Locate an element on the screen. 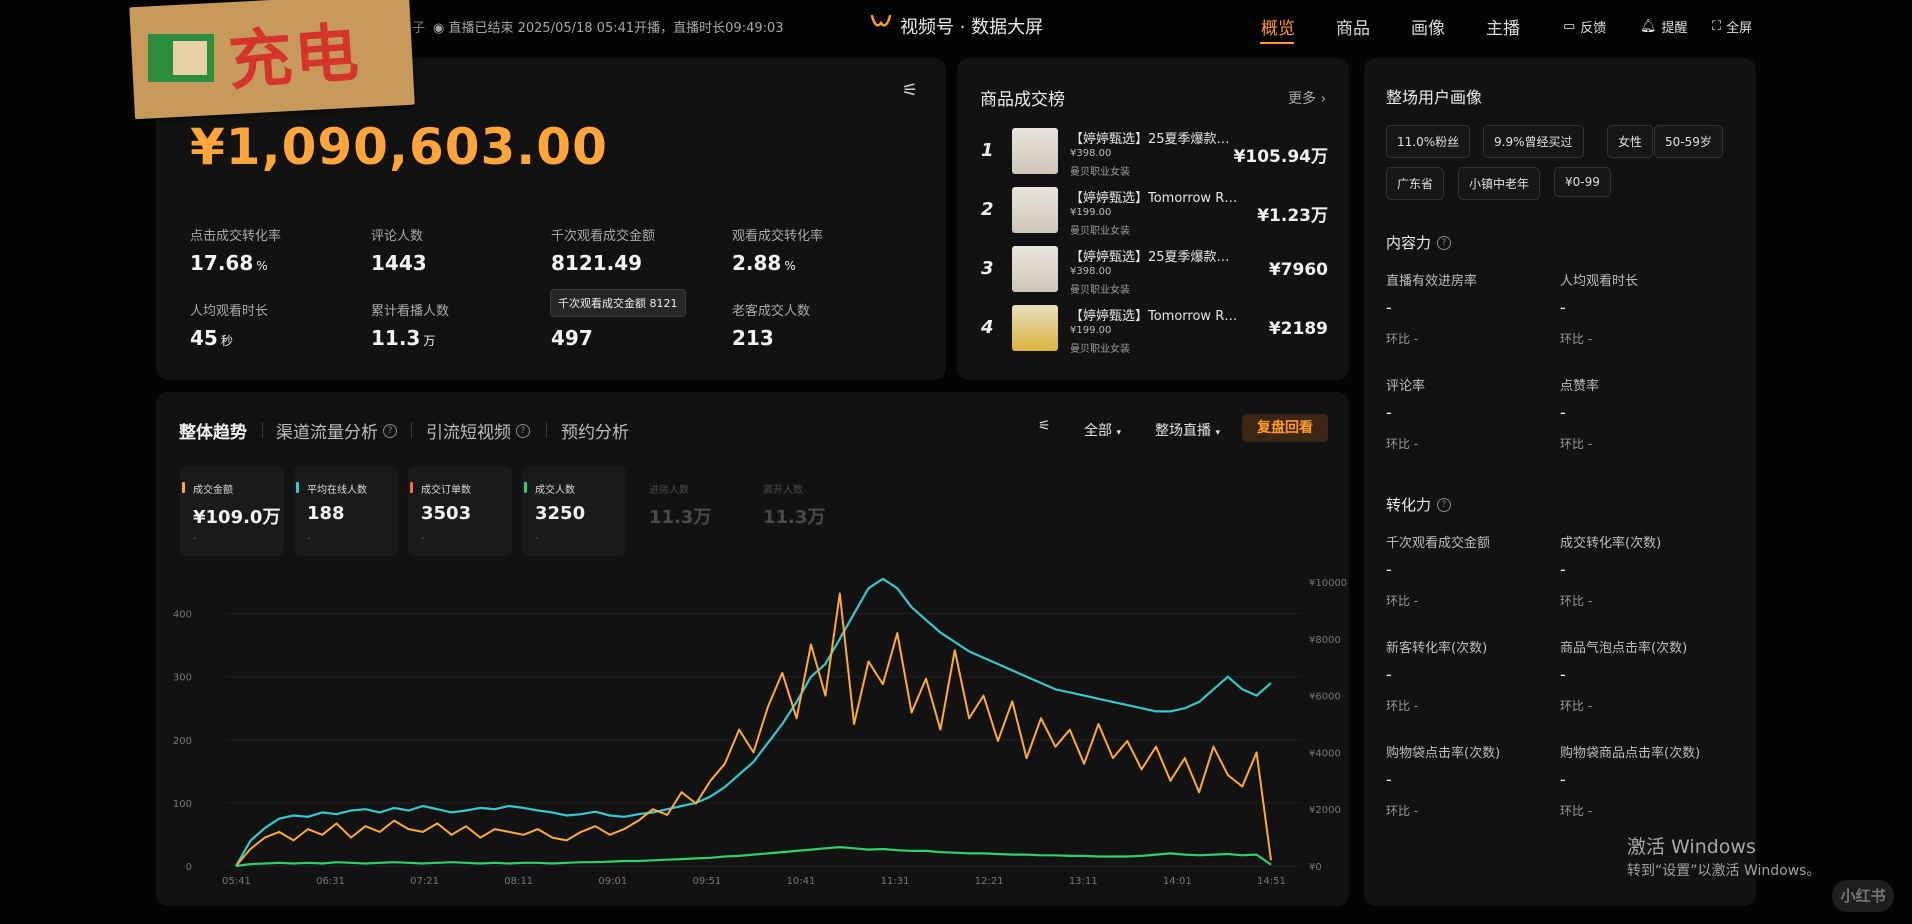 The height and width of the screenshot is (924, 1912). remind-button: 🔔︎ 提醒 is located at coordinates (1664, 26).